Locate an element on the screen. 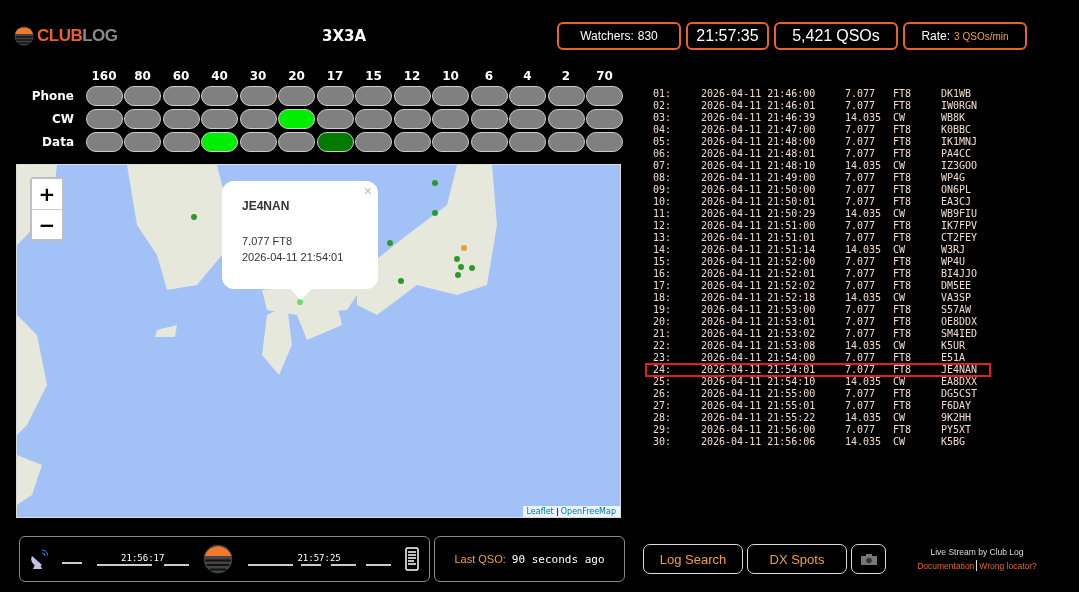 Image resolution: width=1079 pixels, height=592 pixels. log-time: 2026-04-11 21:53:00 is located at coordinates (758, 310).